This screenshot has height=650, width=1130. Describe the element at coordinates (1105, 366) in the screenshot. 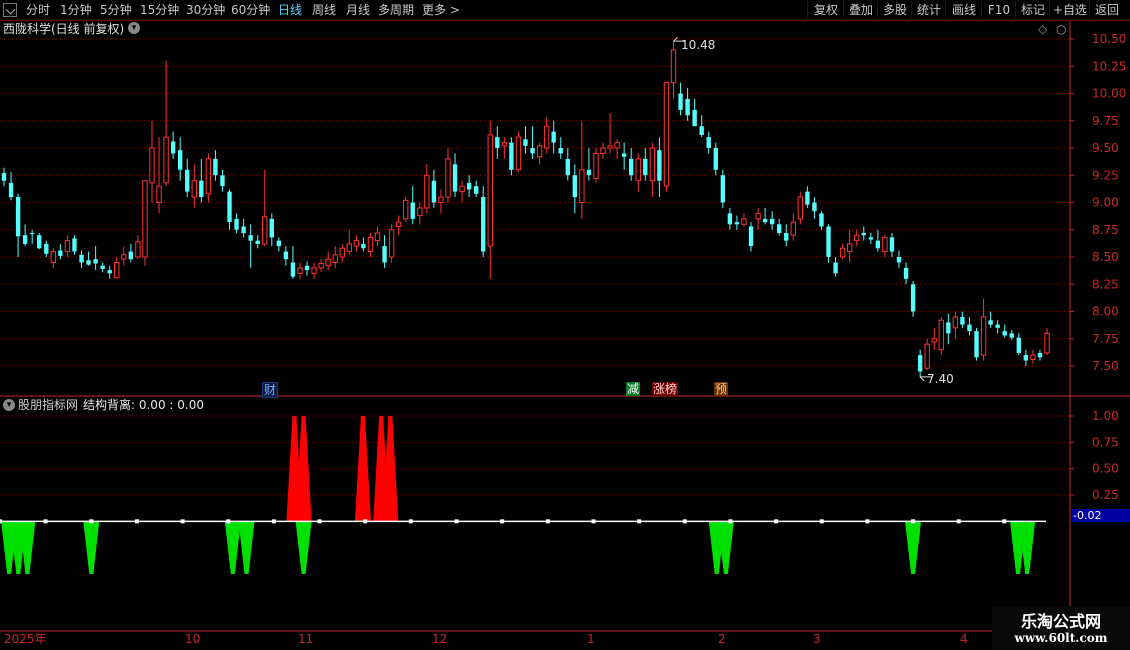

I see `price-tick-label: 7.50` at that location.